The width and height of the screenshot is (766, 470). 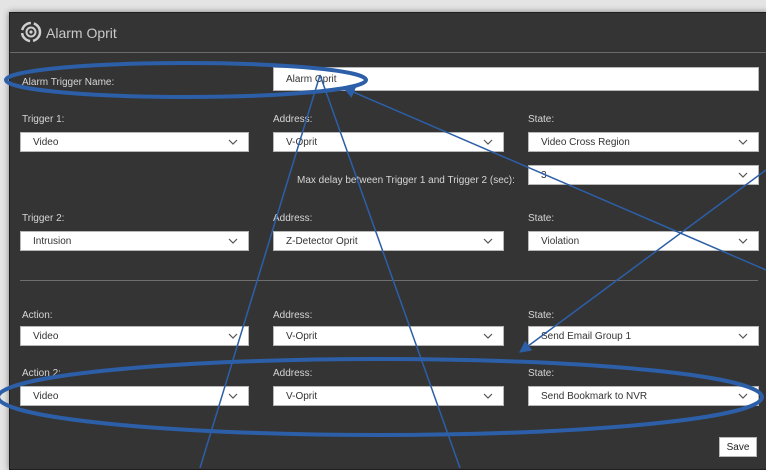 What do you see at coordinates (46, 396) in the screenshot?
I see `action2-value: Video` at bounding box center [46, 396].